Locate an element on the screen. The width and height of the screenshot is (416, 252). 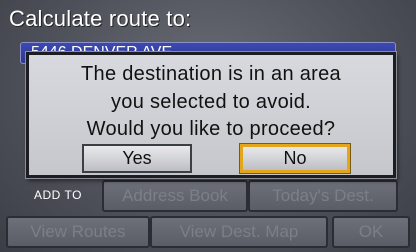
todays-dest-button: Today's Dest. is located at coordinates (323, 196).